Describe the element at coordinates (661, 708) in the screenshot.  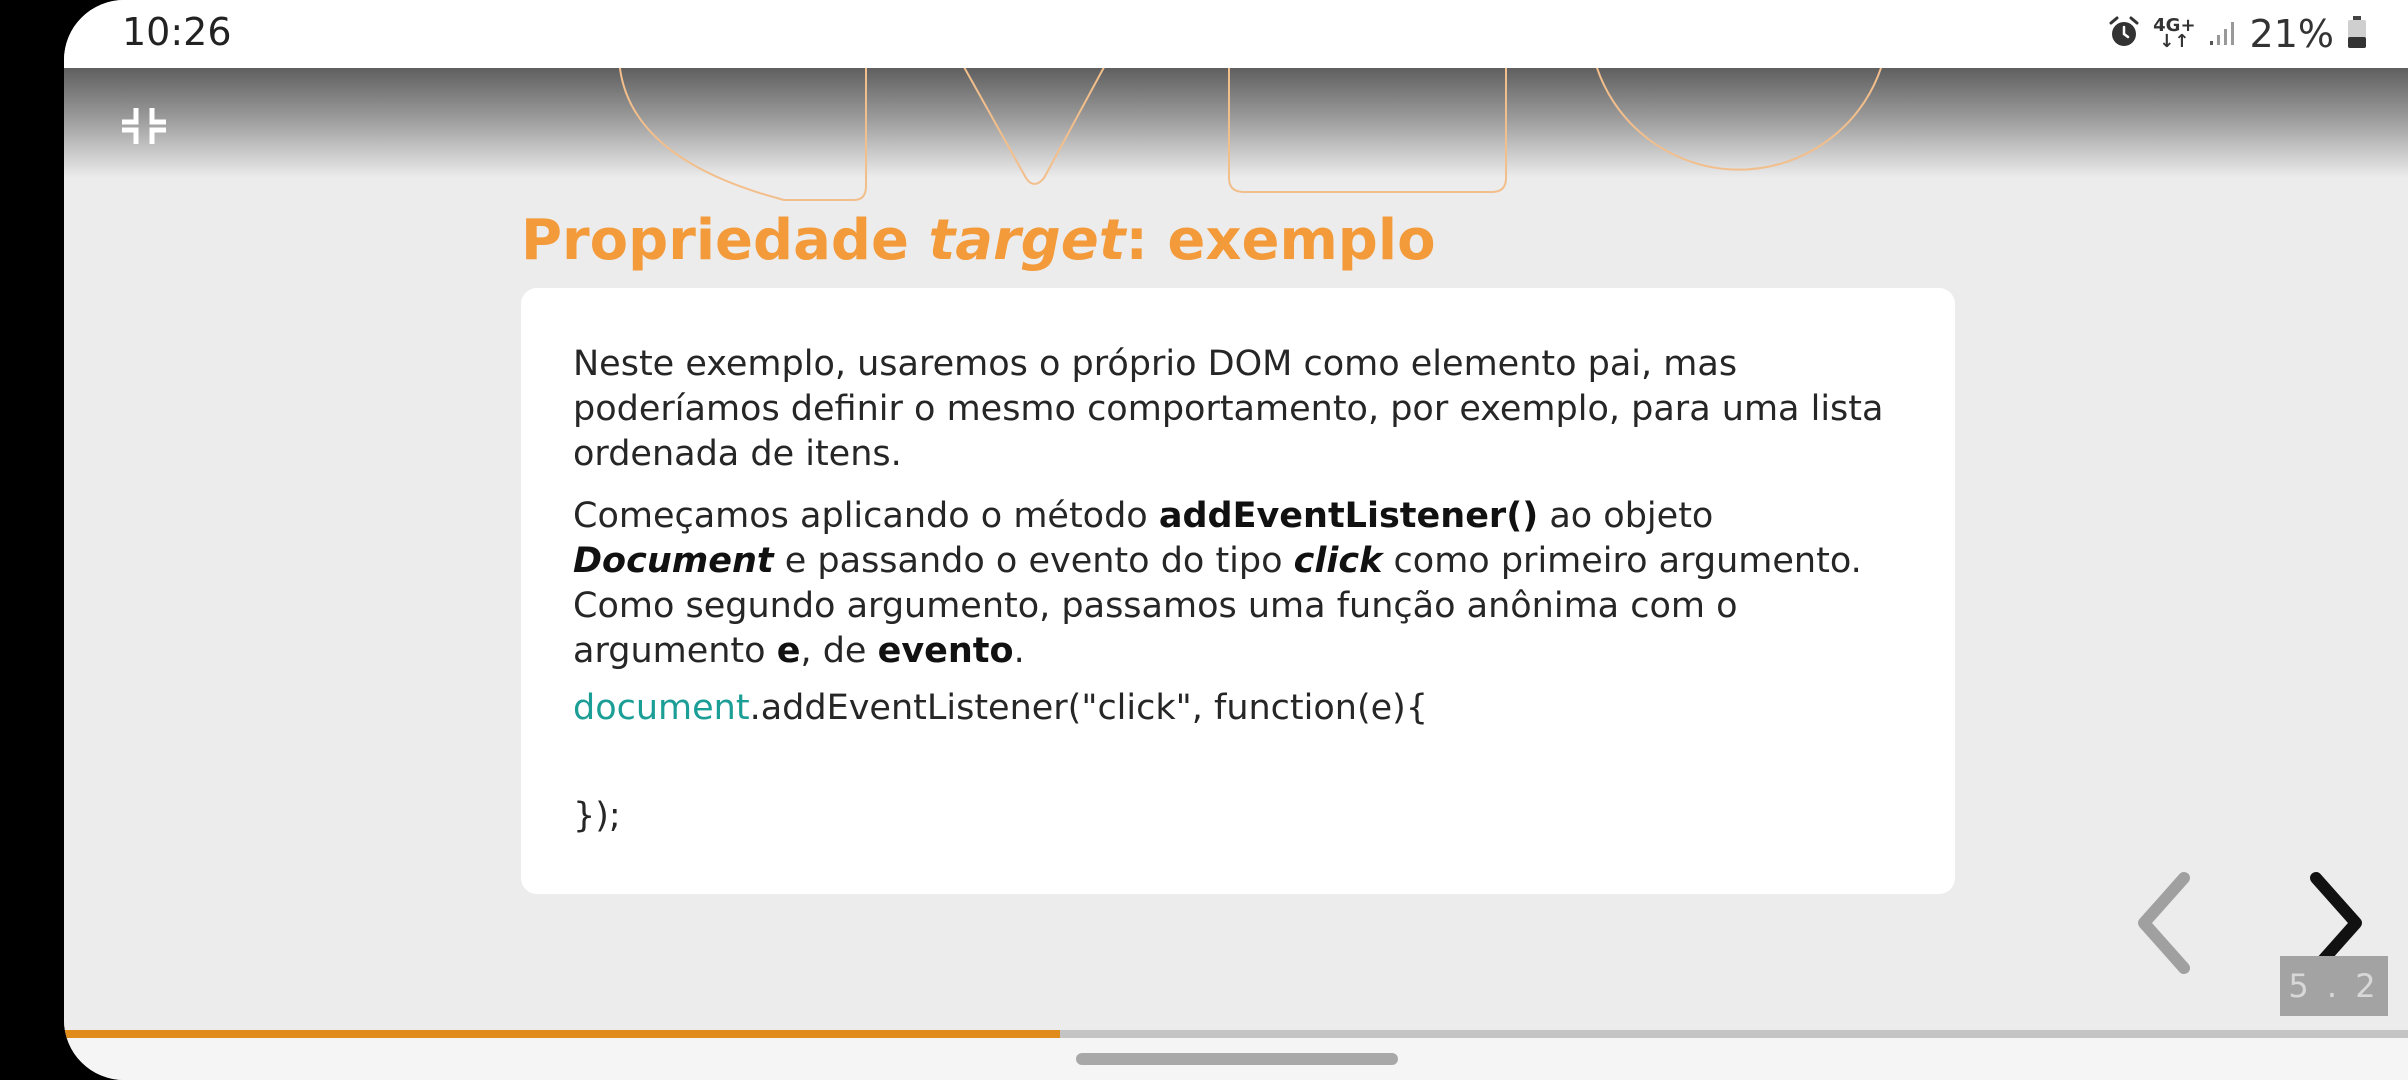
I see `code-keyword: document` at that location.